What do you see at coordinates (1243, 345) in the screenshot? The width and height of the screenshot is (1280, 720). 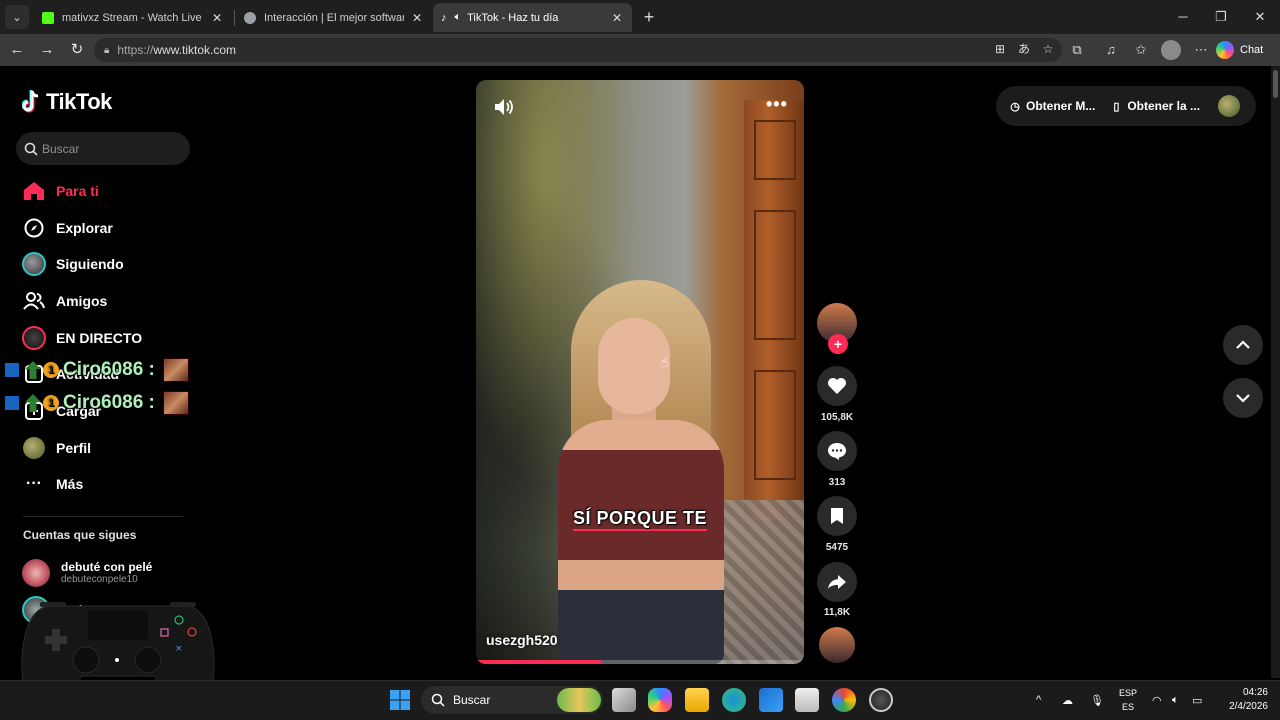 I see `previous-video-button` at bounding box center [1243, 345].